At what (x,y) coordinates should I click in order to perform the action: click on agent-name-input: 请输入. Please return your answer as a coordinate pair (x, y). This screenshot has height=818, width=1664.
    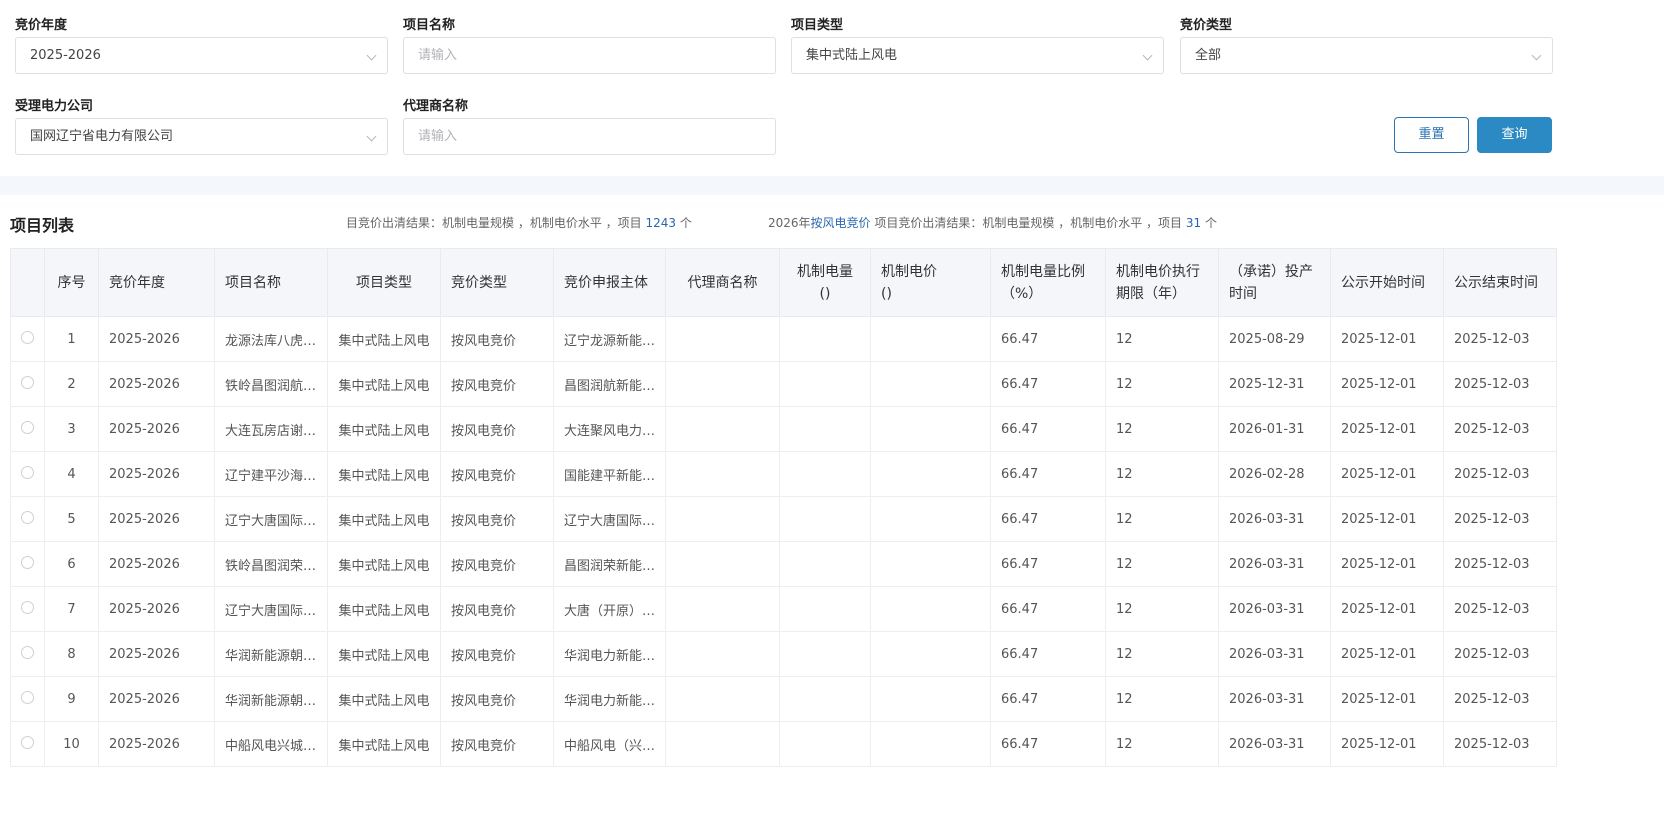
    Looking at the image, I should click on (589, 136).